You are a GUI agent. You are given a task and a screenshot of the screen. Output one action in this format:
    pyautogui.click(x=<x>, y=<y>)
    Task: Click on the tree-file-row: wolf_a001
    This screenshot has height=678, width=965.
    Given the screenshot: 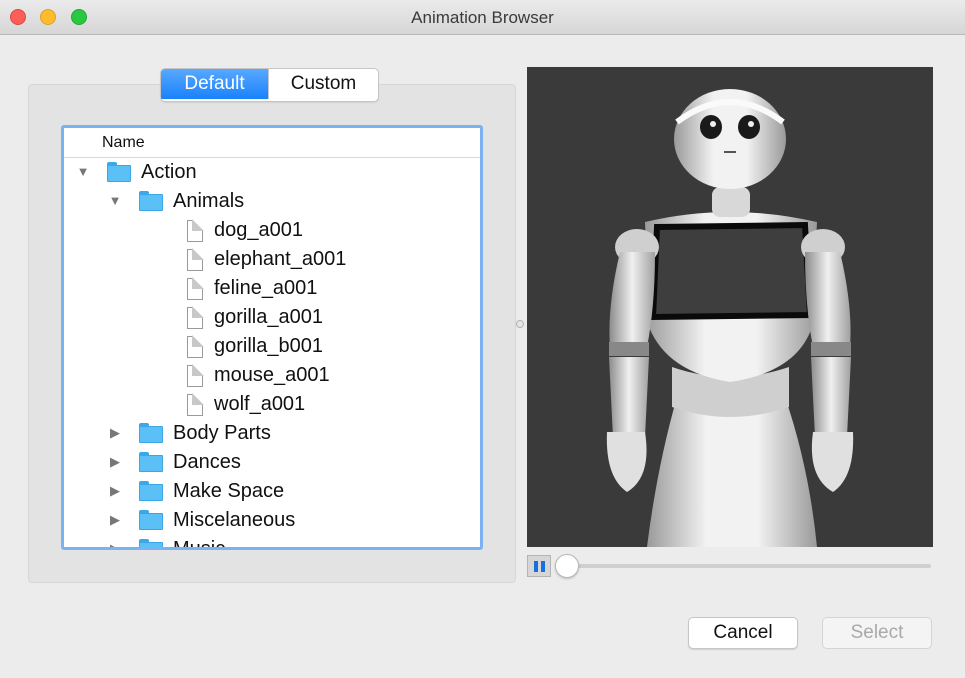 What is the action you would take?
    pyautogui.click(x=272, y=404)
    